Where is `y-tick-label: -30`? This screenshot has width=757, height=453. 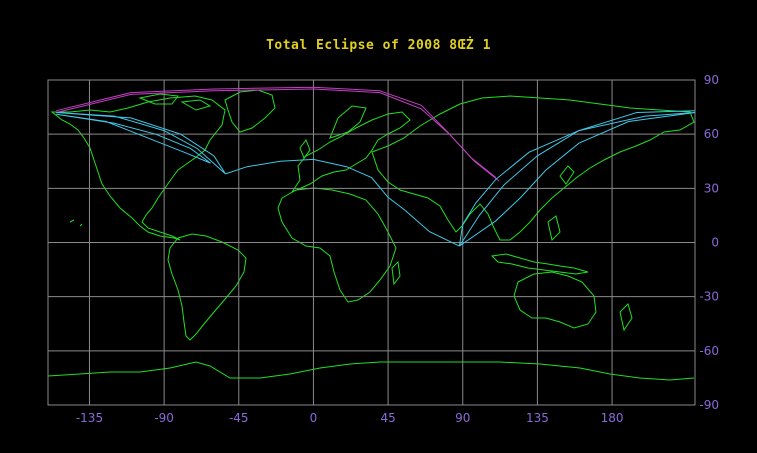 y-tick-label: -30 is located at coordinates (709, 297).